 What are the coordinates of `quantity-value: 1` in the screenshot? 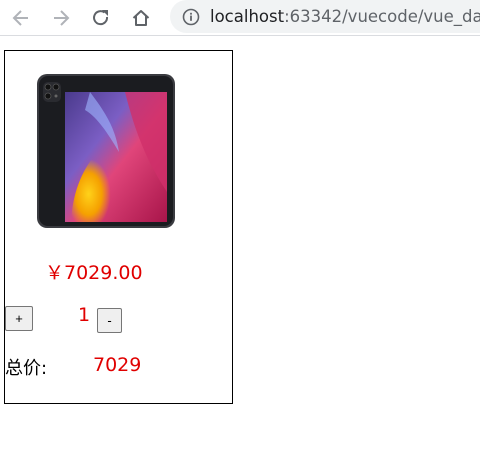 It's located at (84, 315).